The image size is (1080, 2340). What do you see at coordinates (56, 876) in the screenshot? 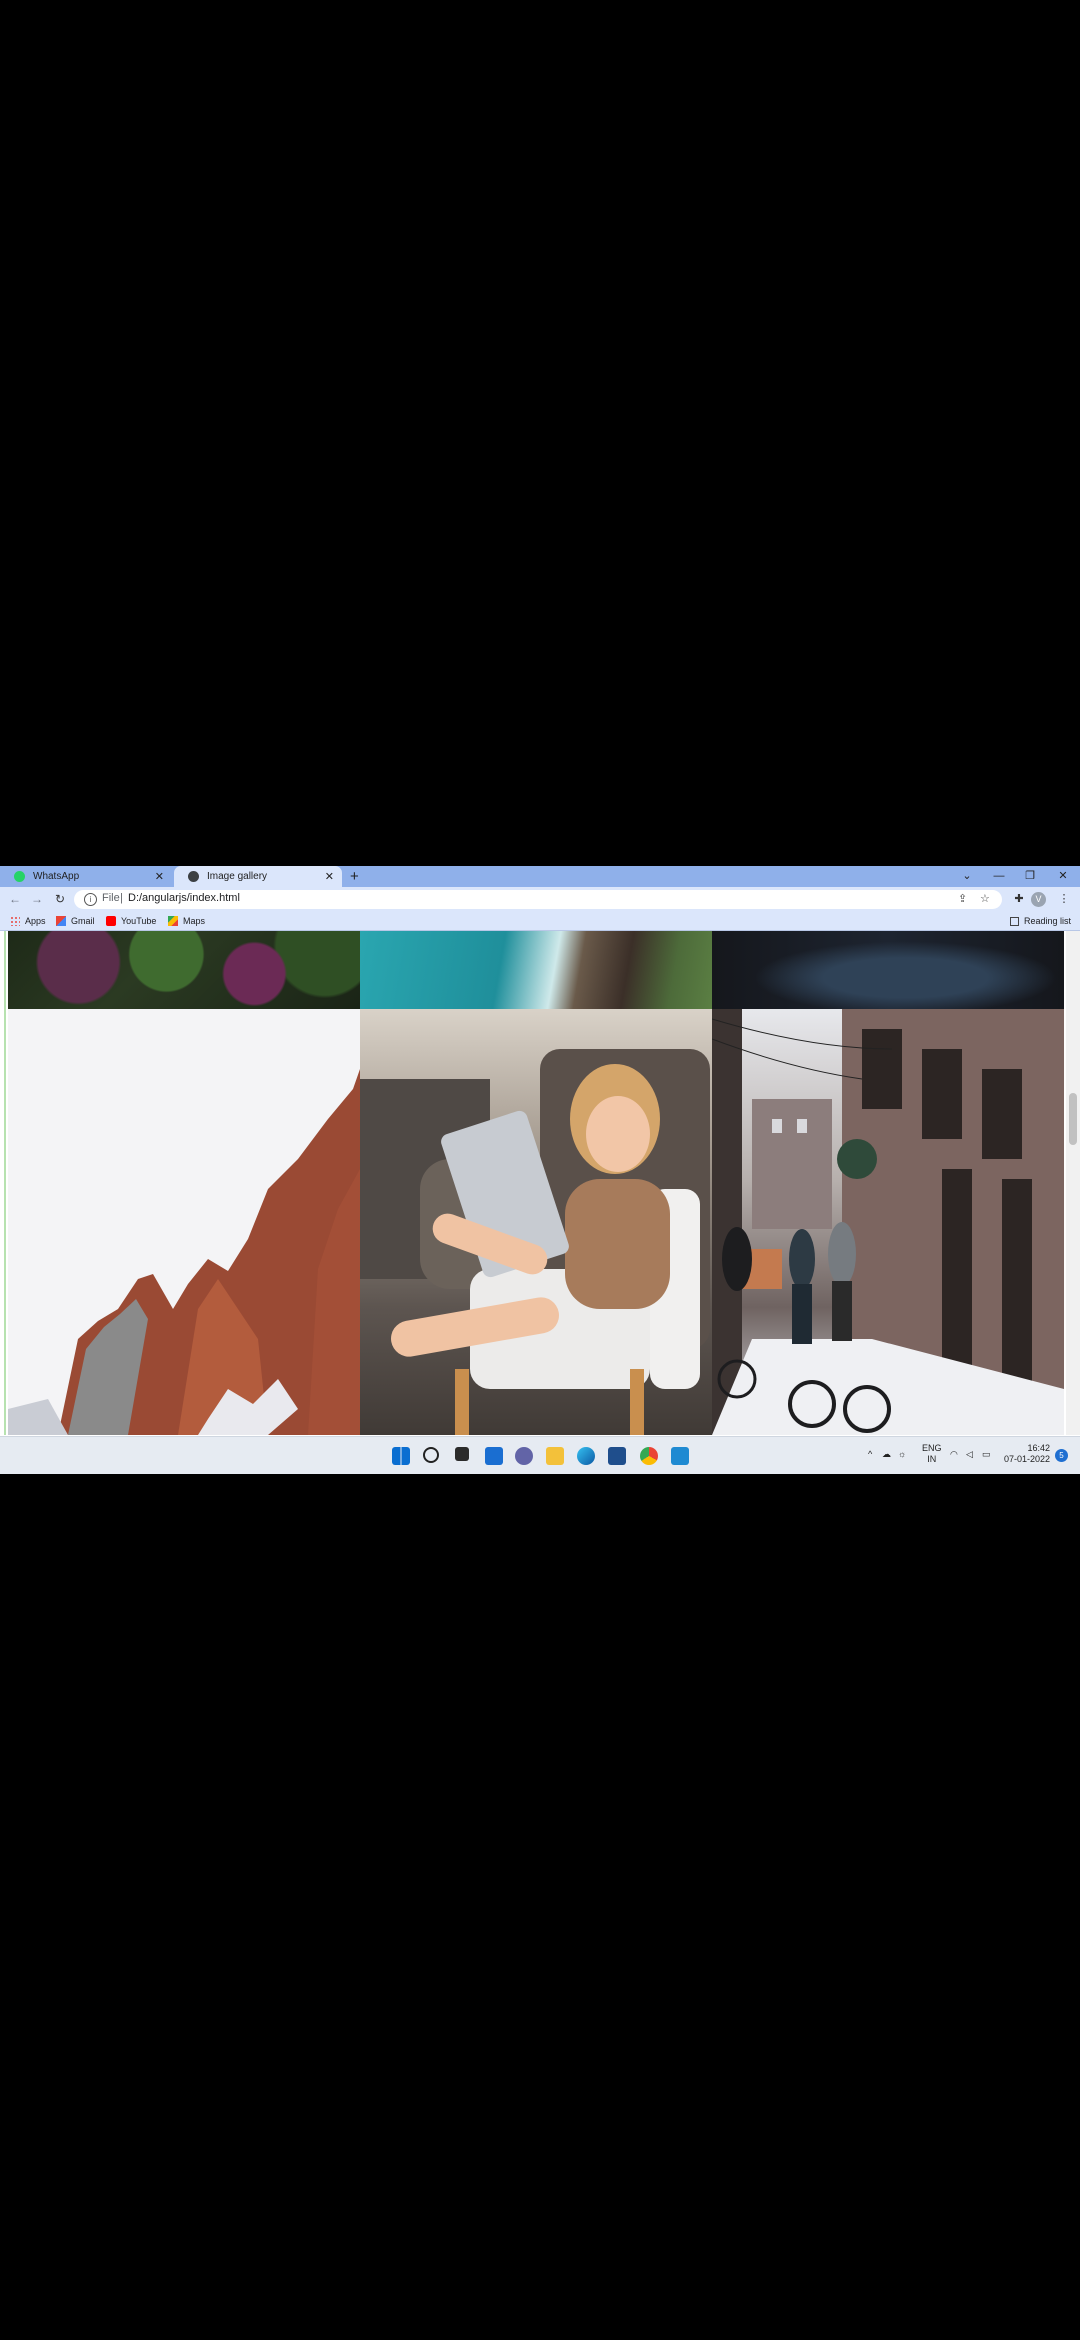
I see `tab-label: WhatsApp` at bounding box center [56, 876].